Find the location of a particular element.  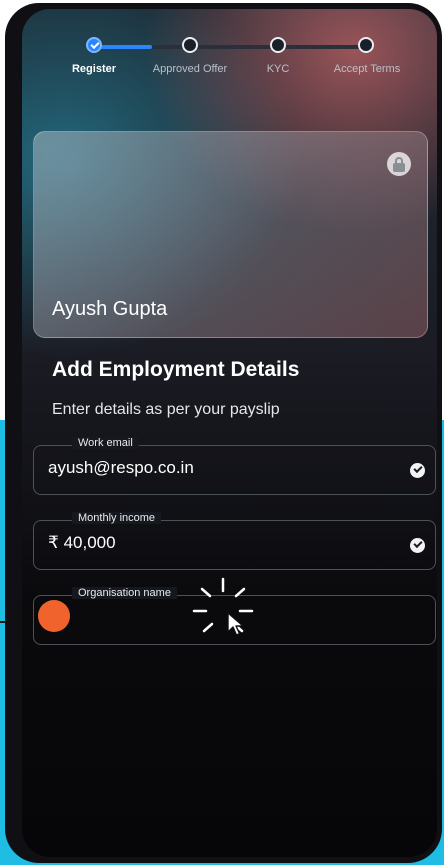

step-accept-terms-label: Accept Terms is located at coordinates (367, 69).